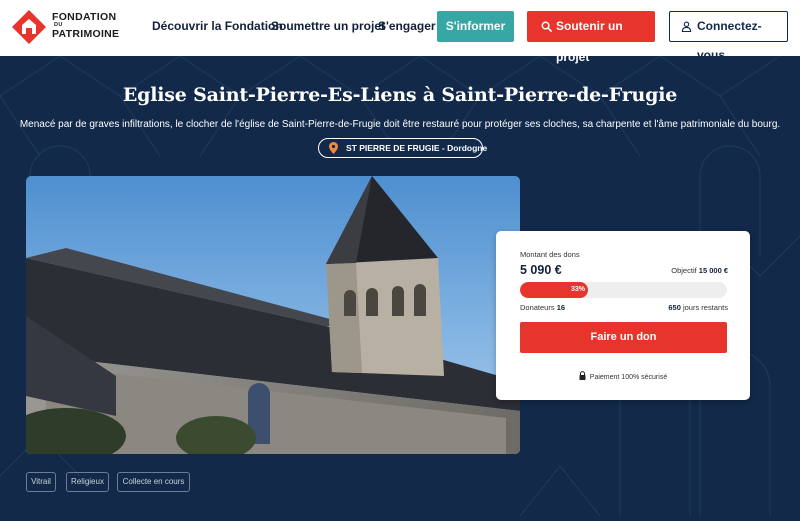 This screenshot has width=800, height=521. What do you see at coordinates (674, 307) in the screenshot?
I see `days-count: 650` at bounding box center [674, 307].